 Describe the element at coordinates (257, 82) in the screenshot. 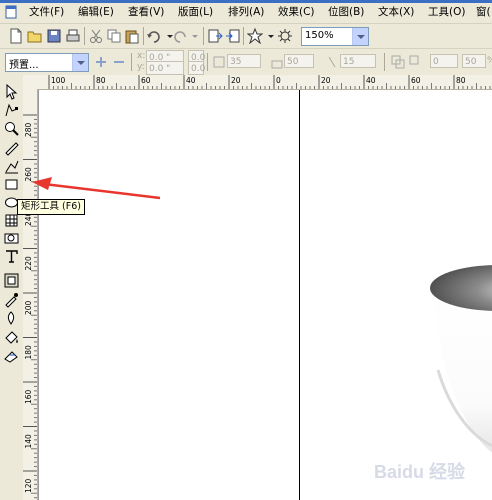

I see `horizontal-ruler: 100 80 60 40 20 0 20 40 60 80` at that location.